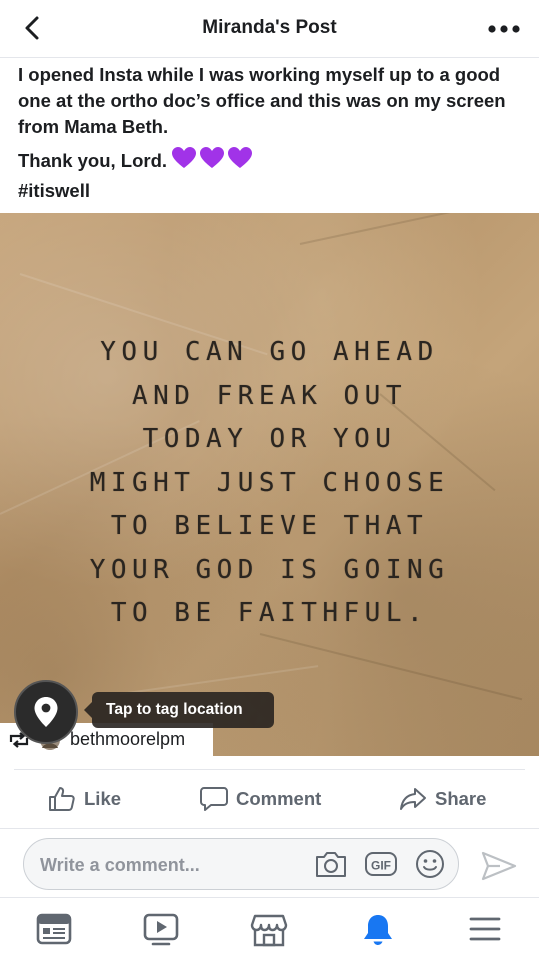  I want to click on gif-icon: GIF, so click(381, 864).